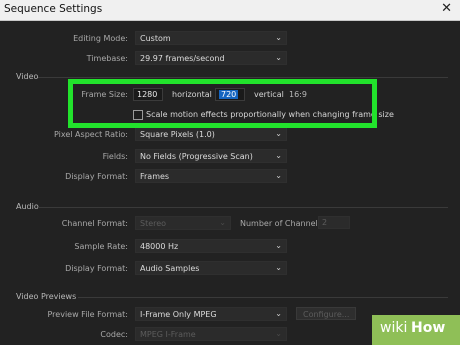 Image resolution: width=460 pixels, height=345 pixels. I want to click on window-title: Sequence Settings, so click(53, 9).